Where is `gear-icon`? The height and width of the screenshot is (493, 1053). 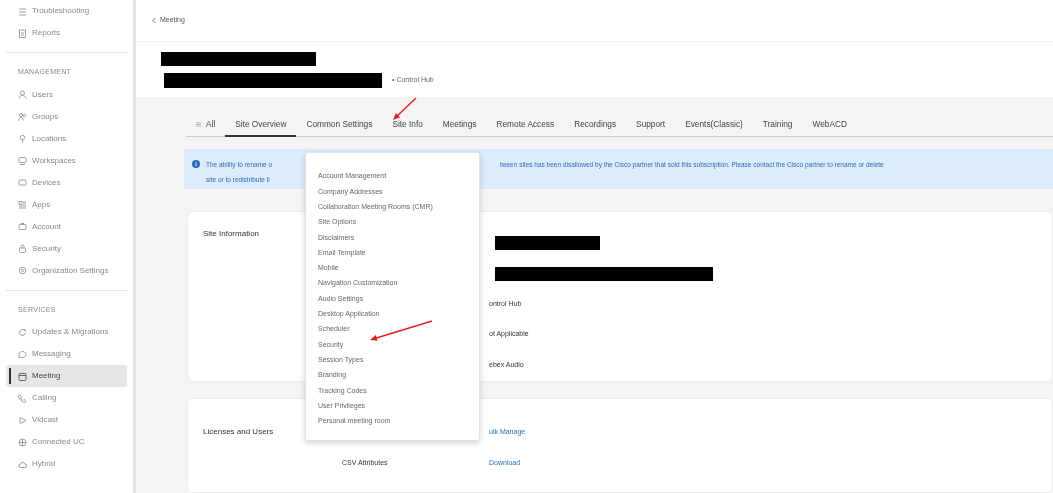
gear-icon is located at coordinates (22, 270).